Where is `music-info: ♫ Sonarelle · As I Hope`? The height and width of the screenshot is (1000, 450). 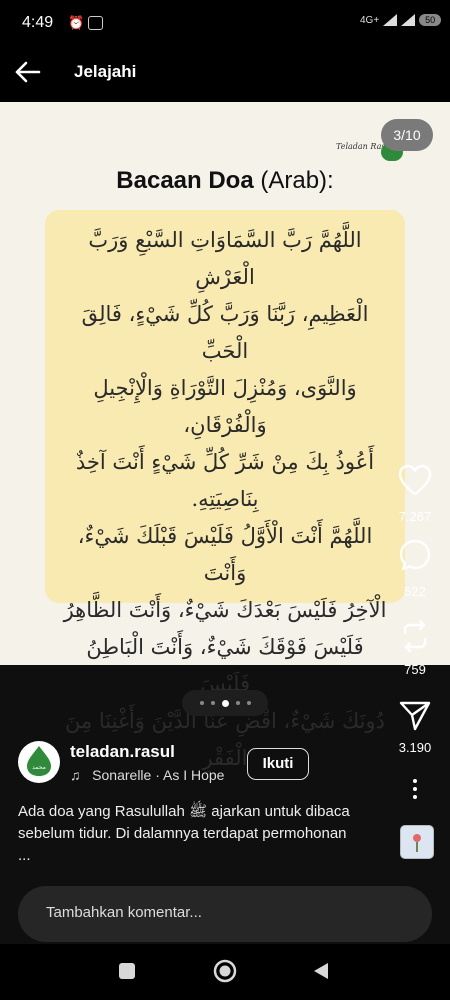
music-info: ♫ Sonarelle · As I Hope is located at coordinates (147, 775).